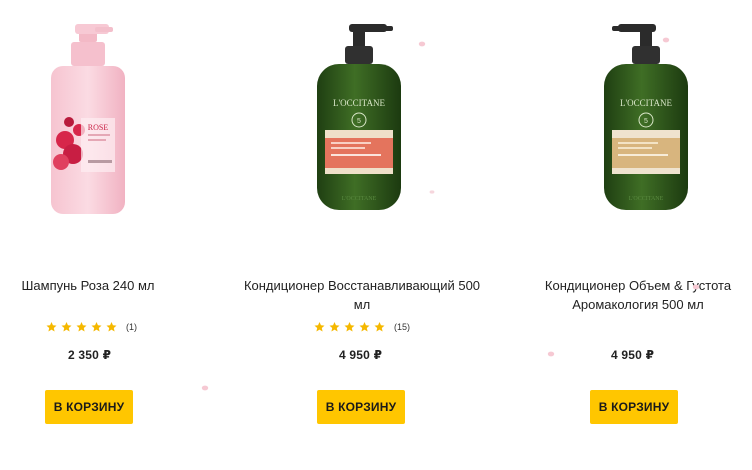  What do you see at coordinates (106, 285) in the screenshot?
I see `product-name: Шампунь Роза 240 мл` at bounding box center [106, 285].